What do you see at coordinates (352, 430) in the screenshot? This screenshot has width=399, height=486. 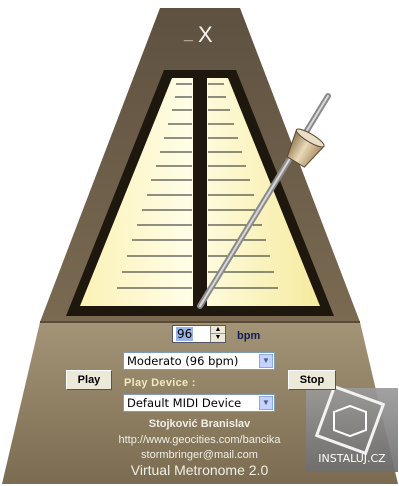 I see `watermark: INSTALUJ.CZ` at bounding box center [352, 430].